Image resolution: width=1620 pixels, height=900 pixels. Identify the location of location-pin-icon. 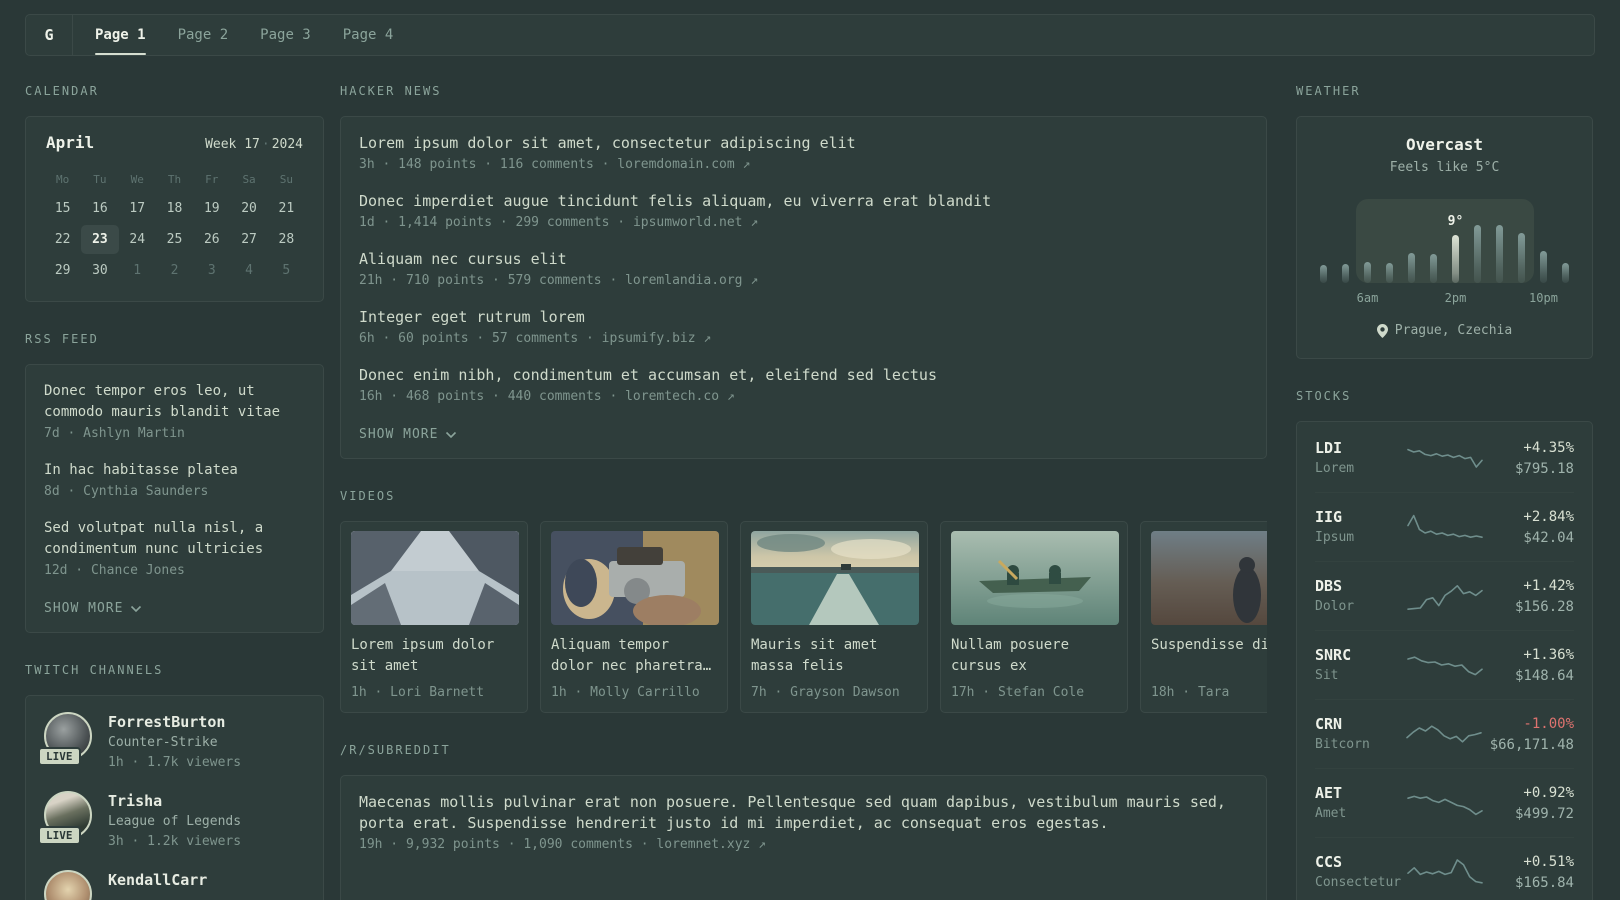
(1382, 330).